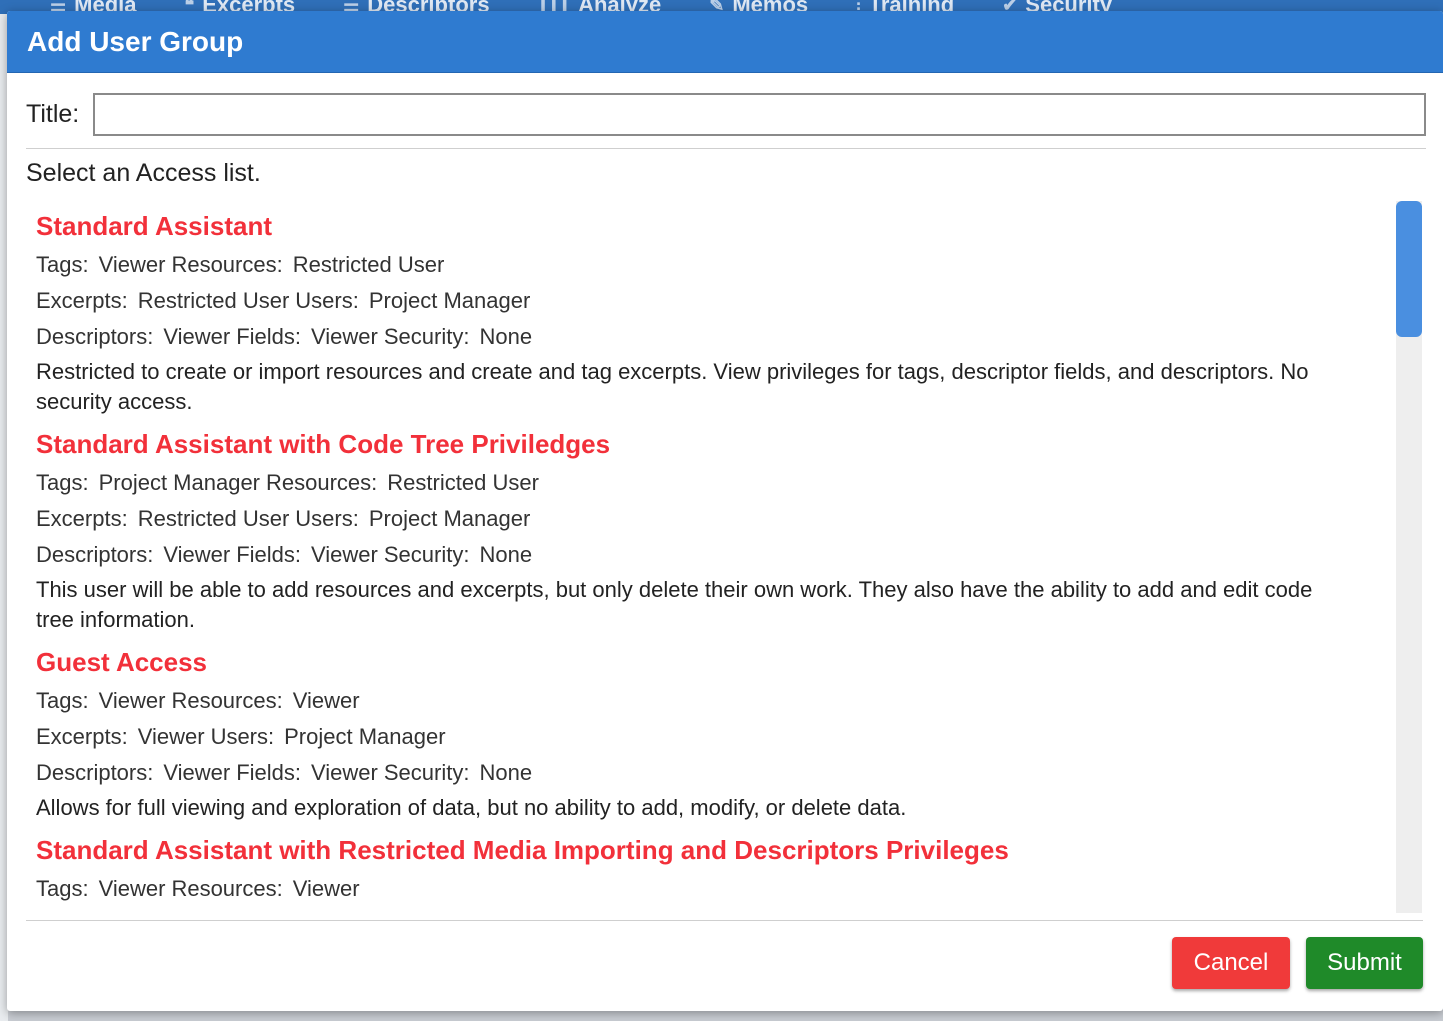  What do you see at coordinates (143, 173) in the screenshot?
I see `access-list-instruction: Select an Access list.` at bounding box center [143, 173].